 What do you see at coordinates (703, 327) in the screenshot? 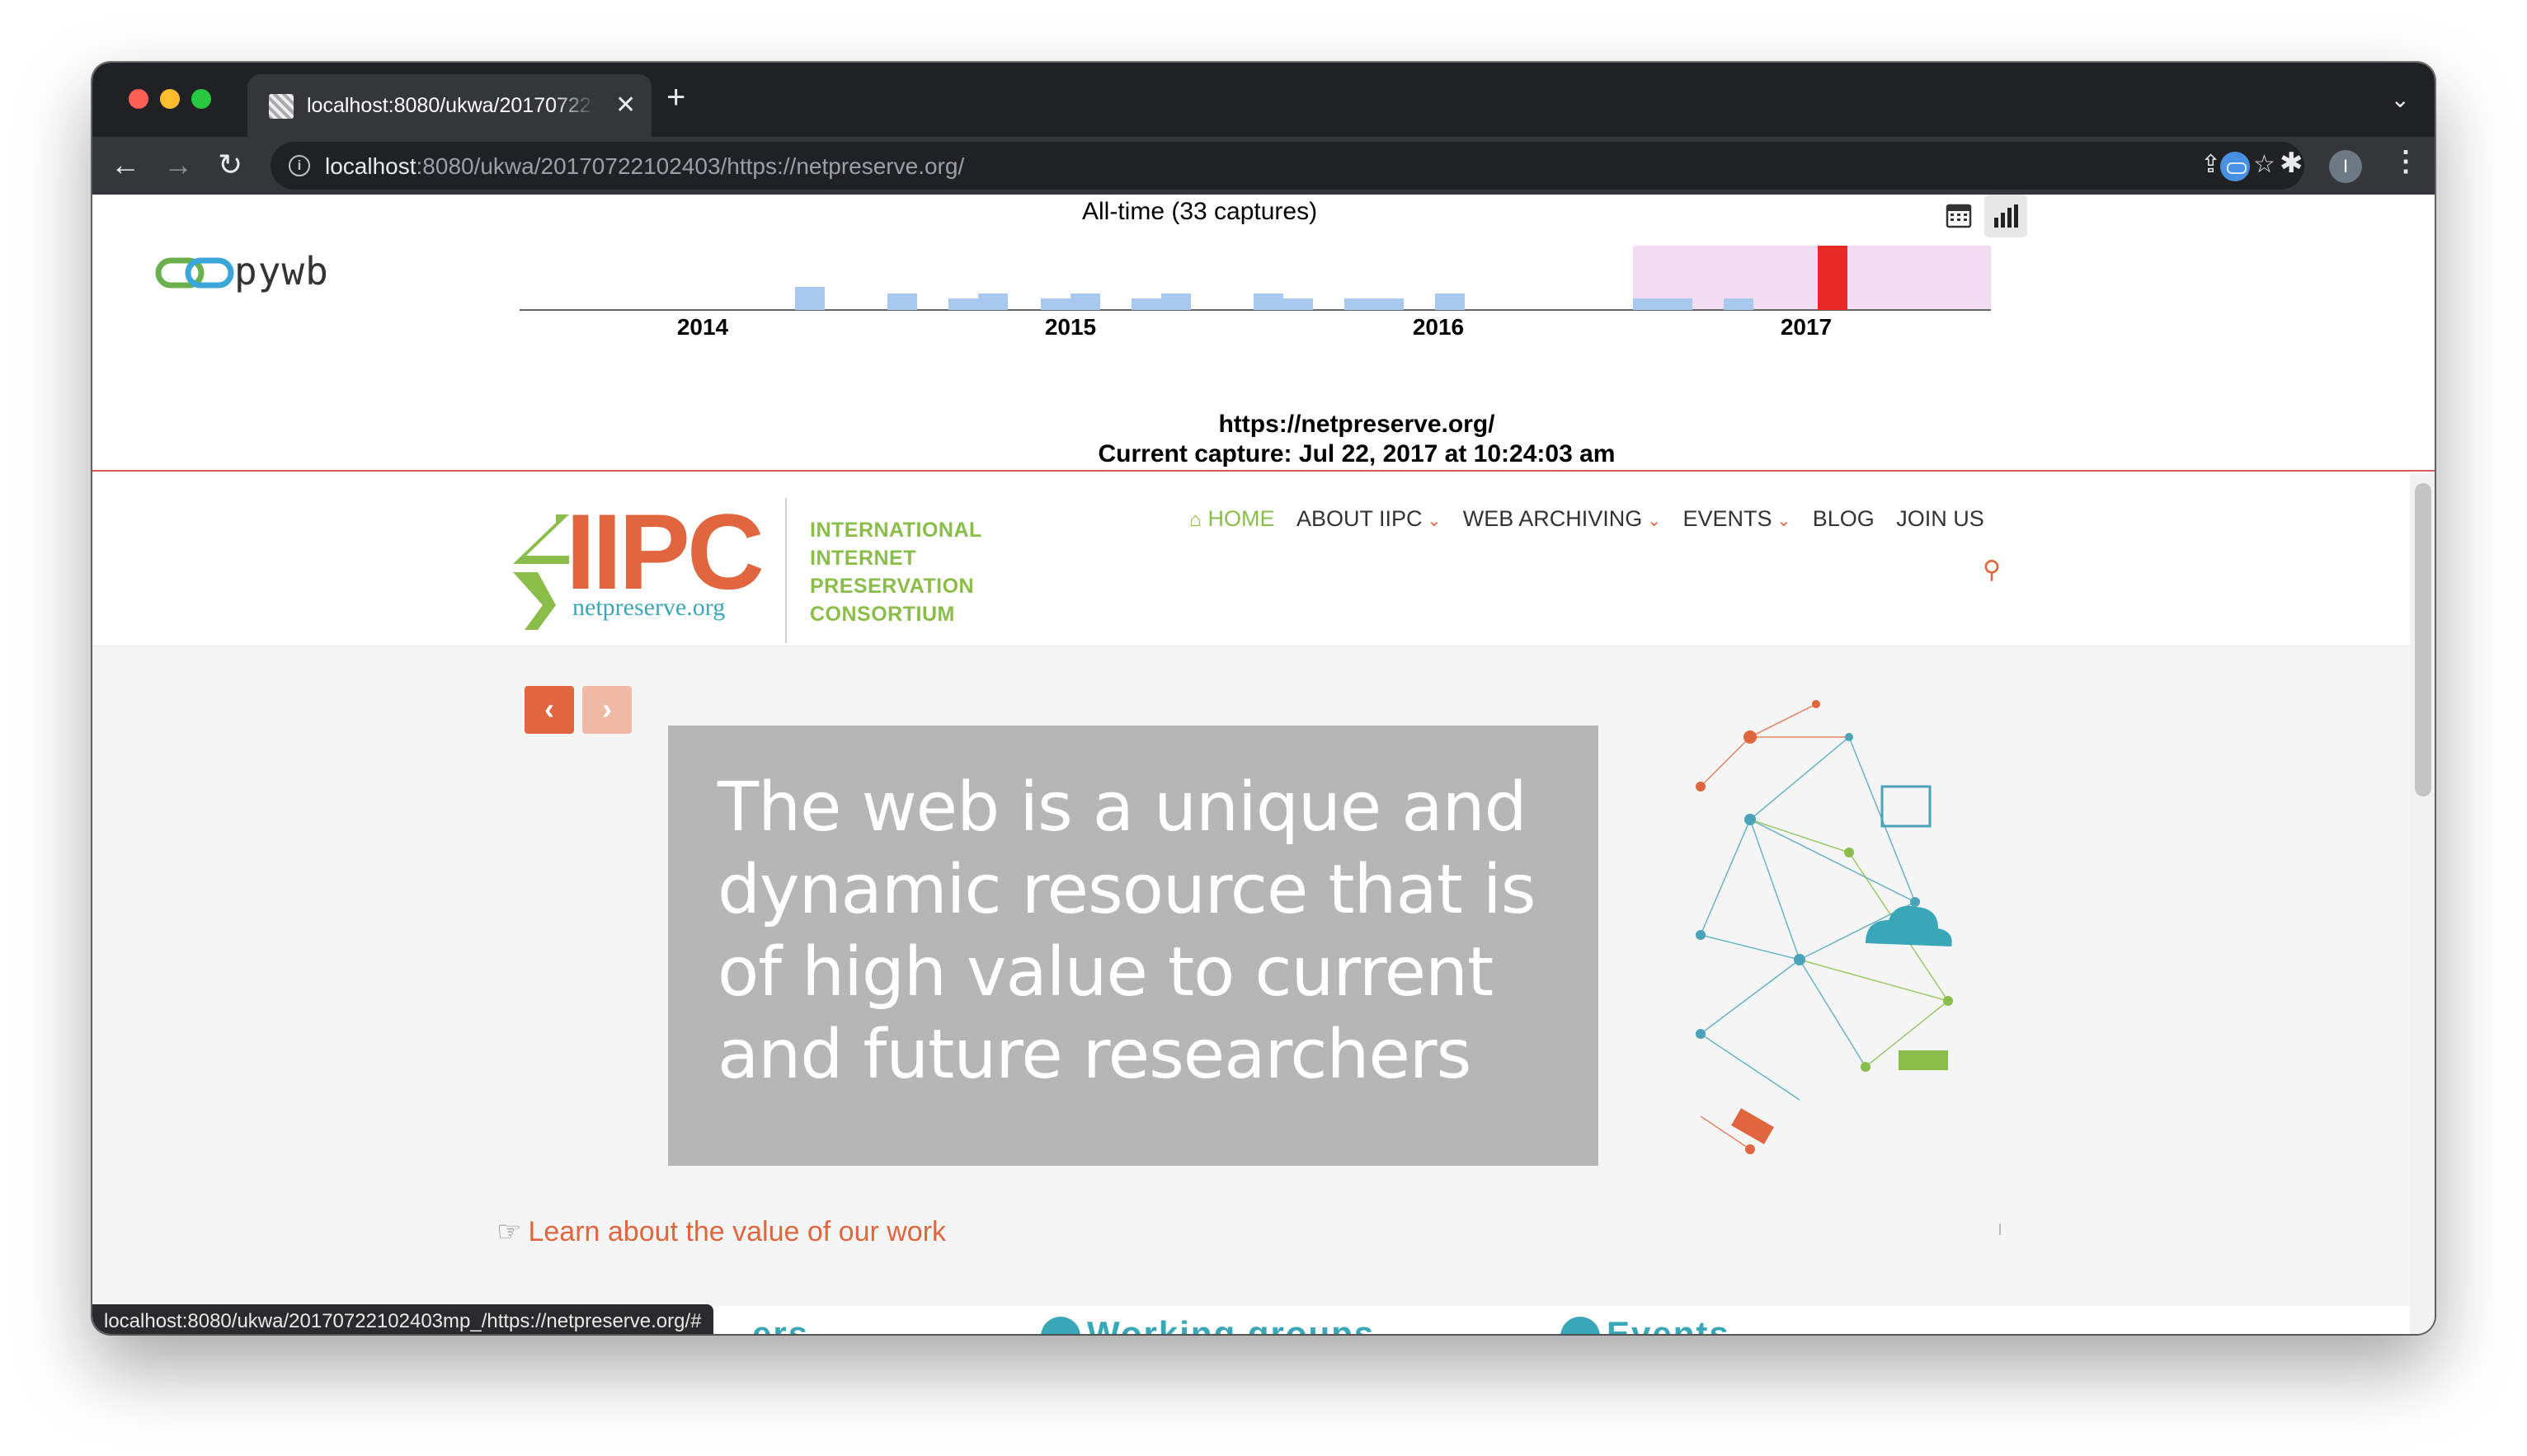
I see `timeline-year-label: 2014` at bounding box center [703, 327].